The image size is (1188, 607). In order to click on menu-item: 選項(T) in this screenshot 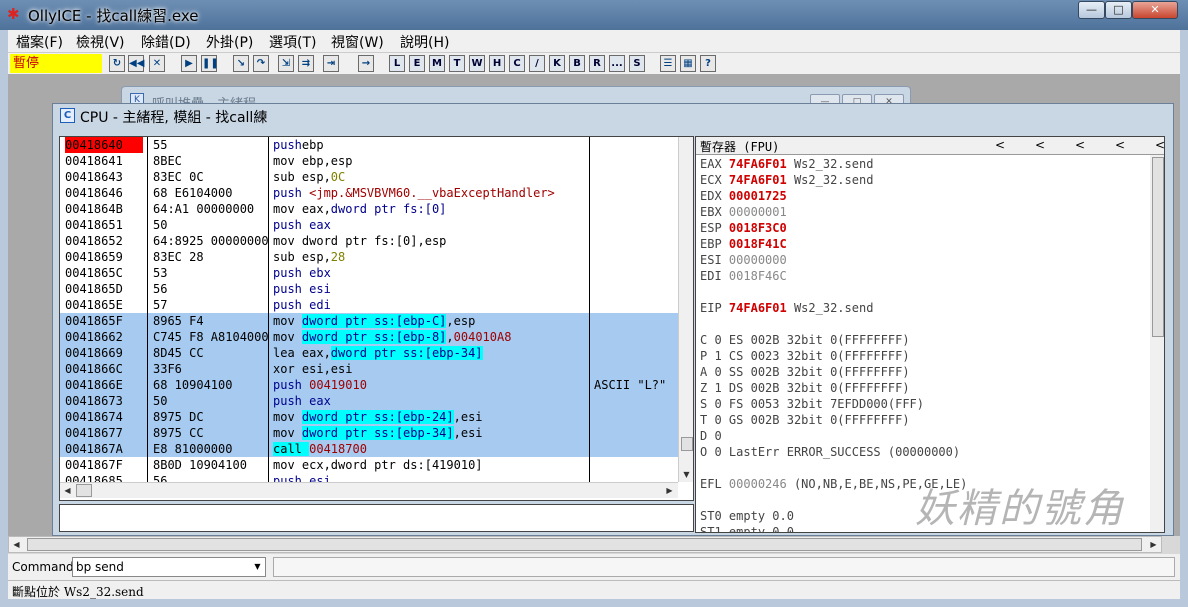, I will do `click(292, 42)`.